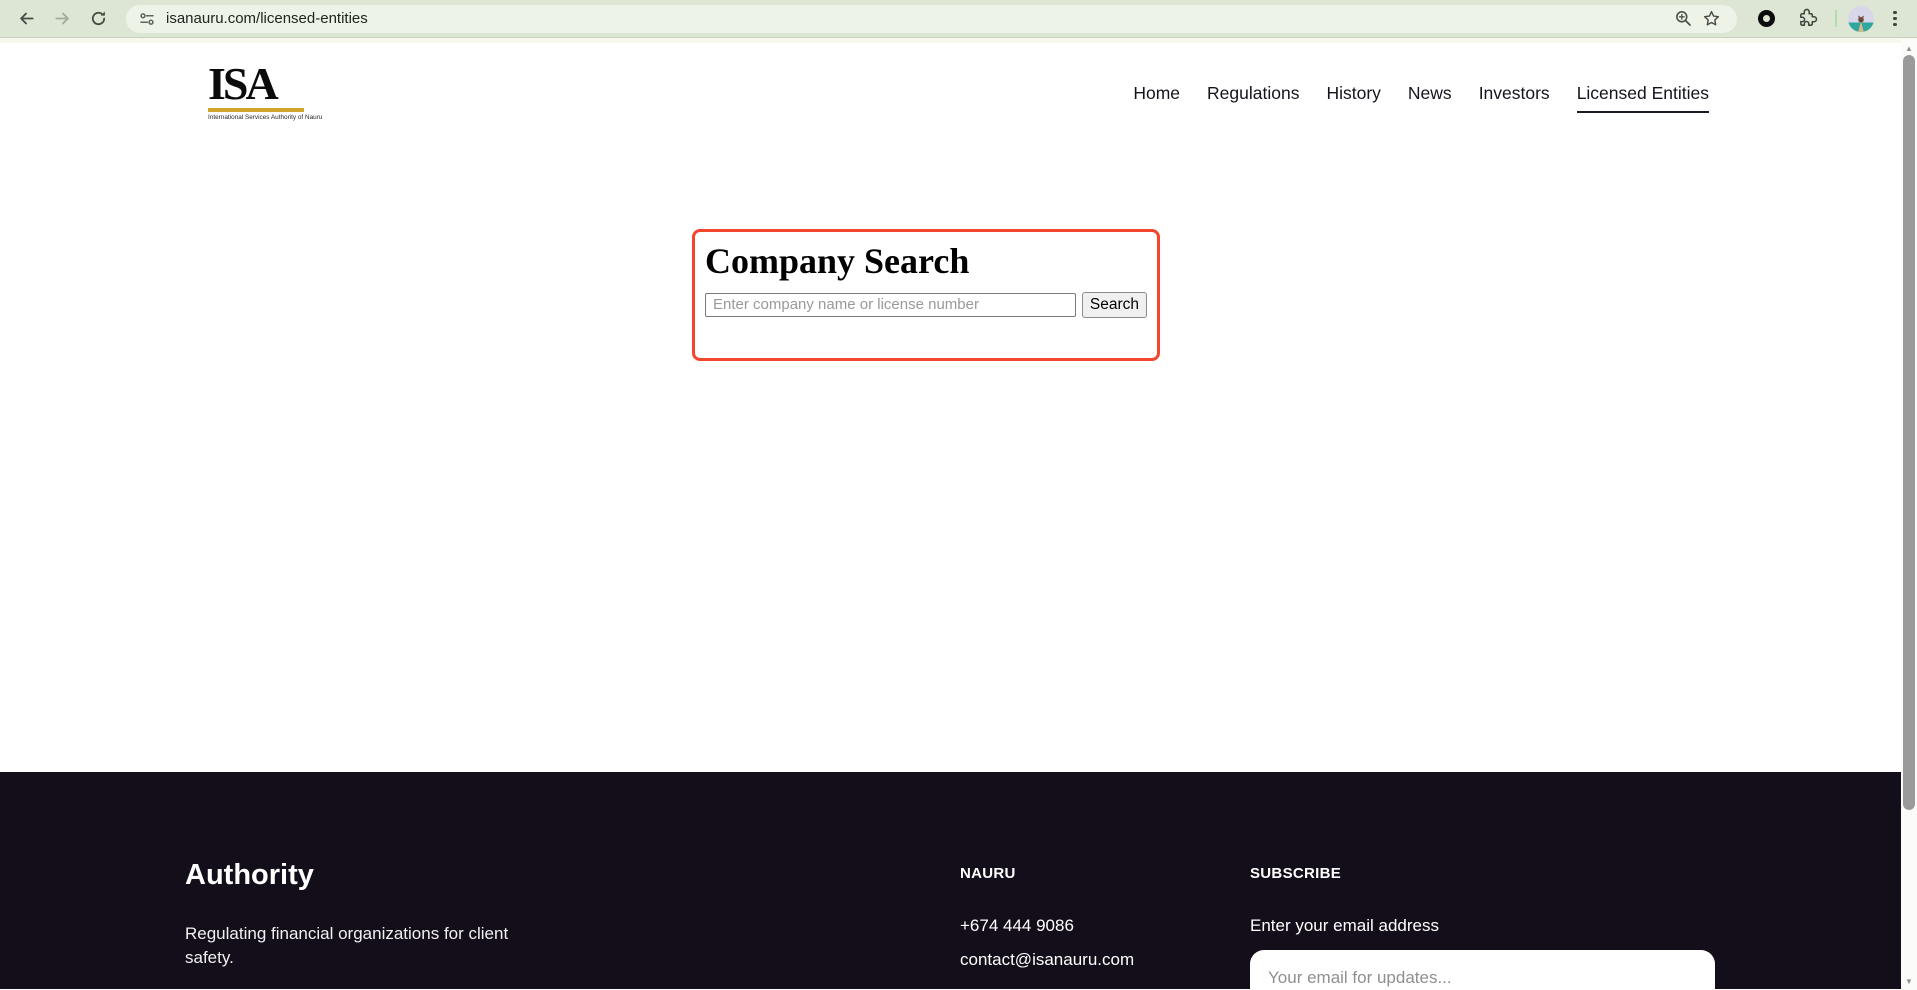  I want to click on cat-avatar-icon, so click(1861, 23).